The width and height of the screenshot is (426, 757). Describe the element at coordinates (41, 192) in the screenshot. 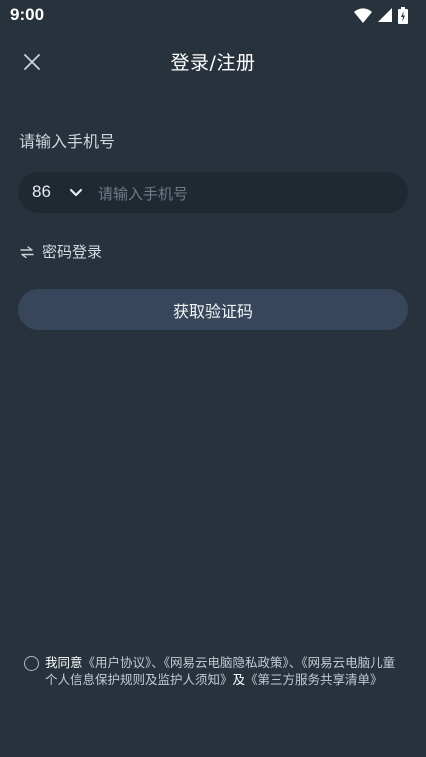

I see `country-code: 86` at that location.